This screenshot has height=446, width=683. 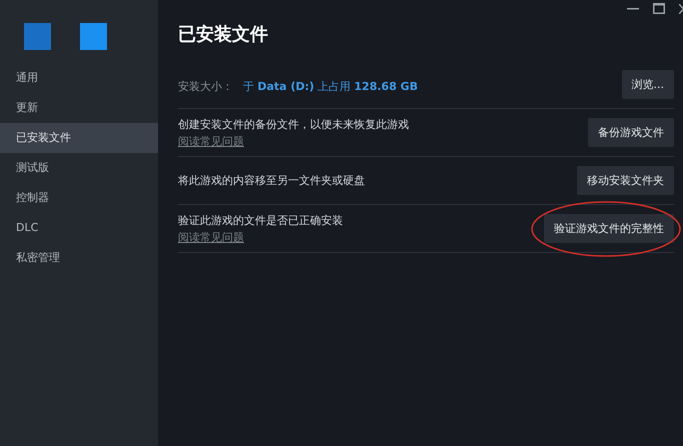 What do you see at coordinates (625, 180) in the screenshot?
I see `action-button: 移动安装文件夹` at bounding box center [625, 180].